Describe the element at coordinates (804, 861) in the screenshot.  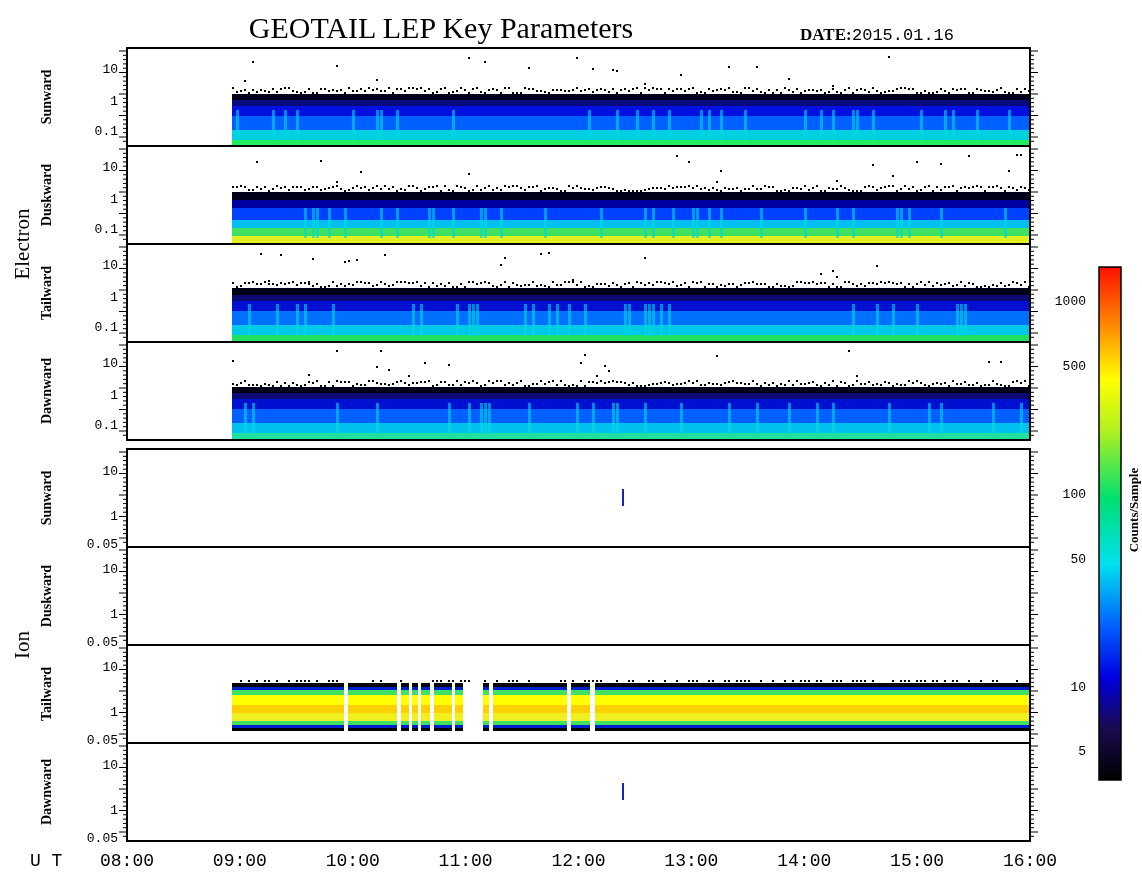
I see `x-tick-label: 14:00` at that location.